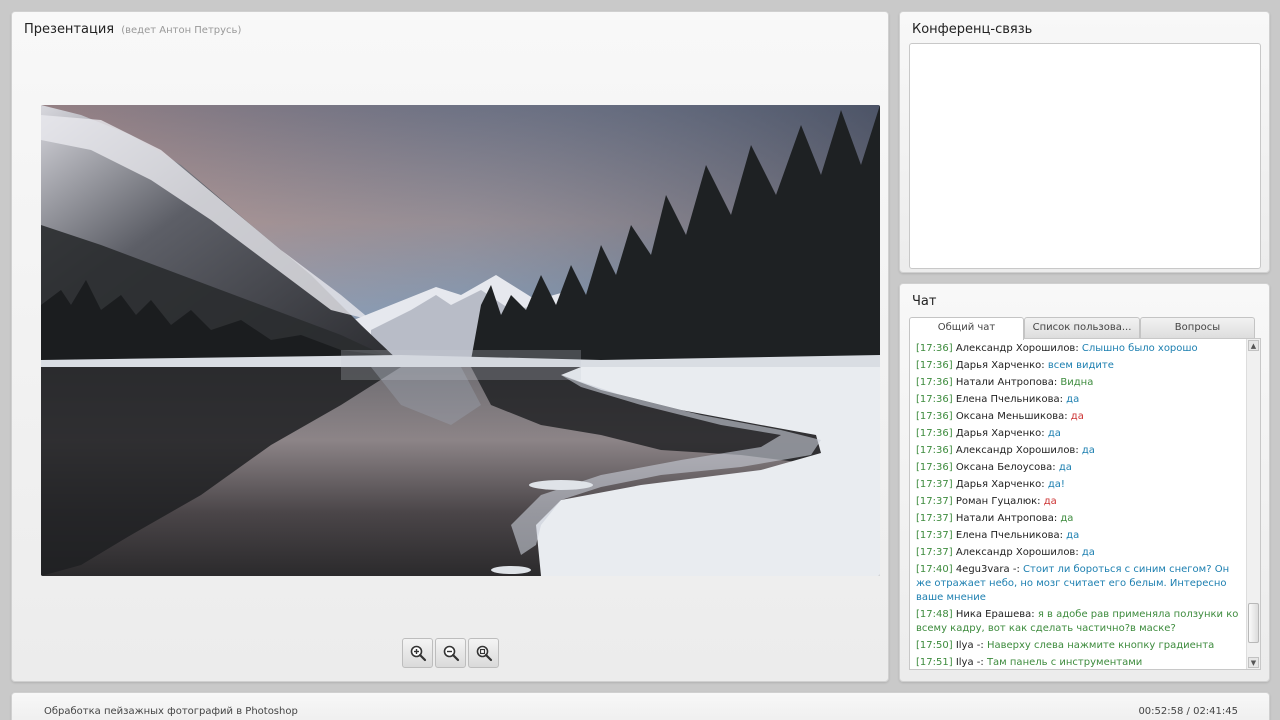  Describe the element at coordinates (934, 645) in the screenshot. I see `message-time: [17:50]` at that location.